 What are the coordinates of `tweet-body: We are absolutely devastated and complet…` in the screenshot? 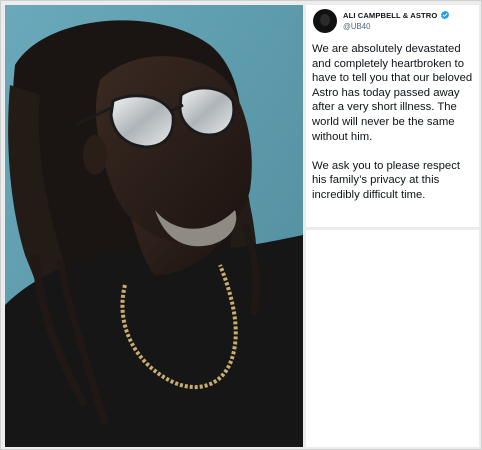 It's located at (394, 122).